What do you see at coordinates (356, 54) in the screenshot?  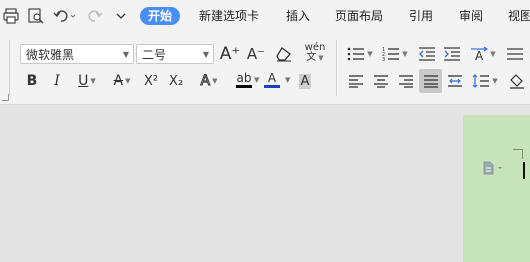 I see `bullet-list-icon` at bounding box center [356, 54].